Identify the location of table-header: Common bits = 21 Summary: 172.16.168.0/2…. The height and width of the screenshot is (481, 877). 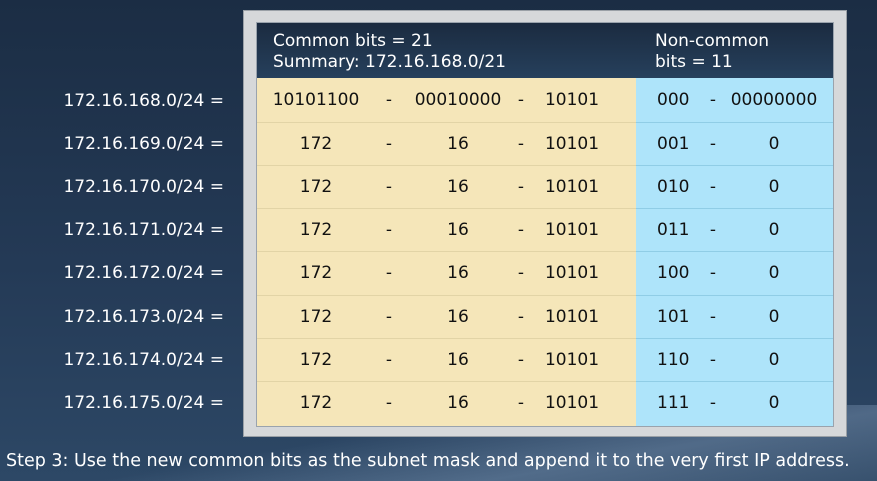
(545, 50).